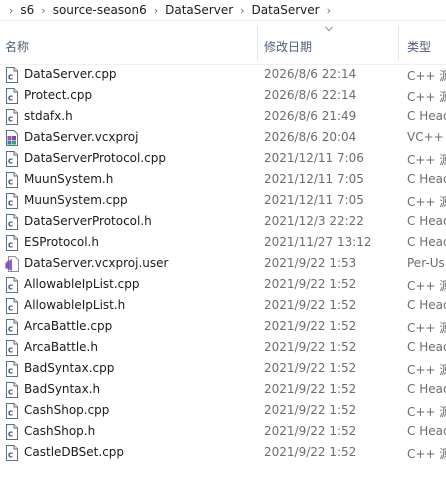 The height and width of the screenshot is (477, 446). I want to click on file-name: DataServerProtocol.h, so click(88, 221).